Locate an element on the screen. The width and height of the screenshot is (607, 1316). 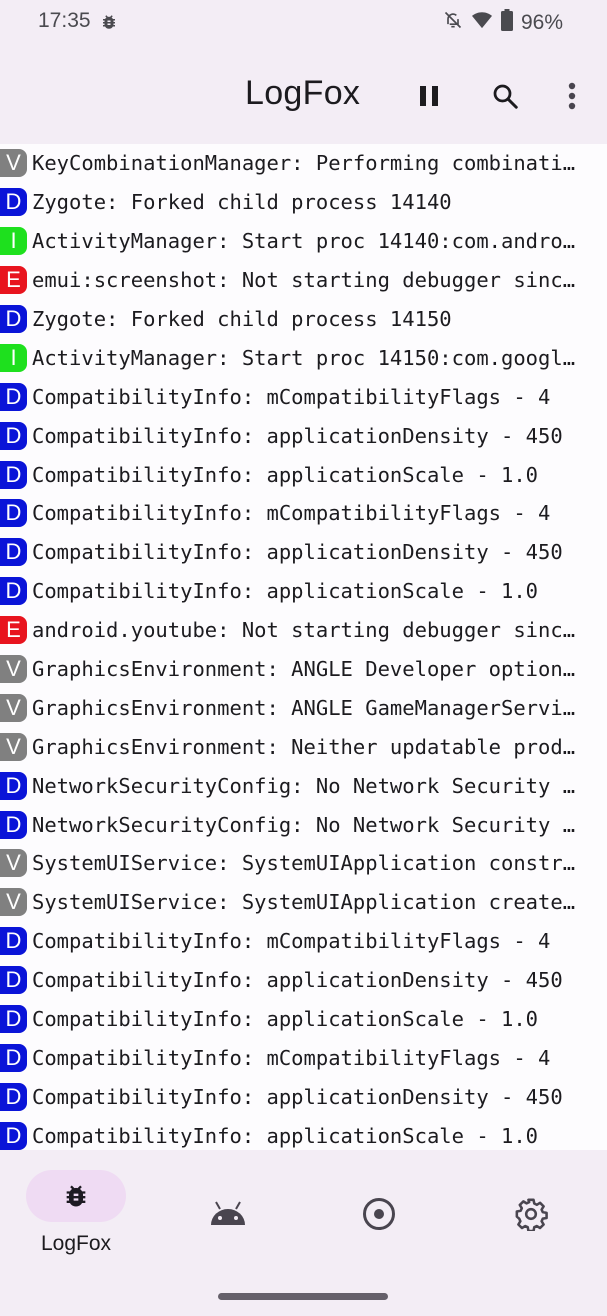
record-icon is located at coordinates (379, 1214).